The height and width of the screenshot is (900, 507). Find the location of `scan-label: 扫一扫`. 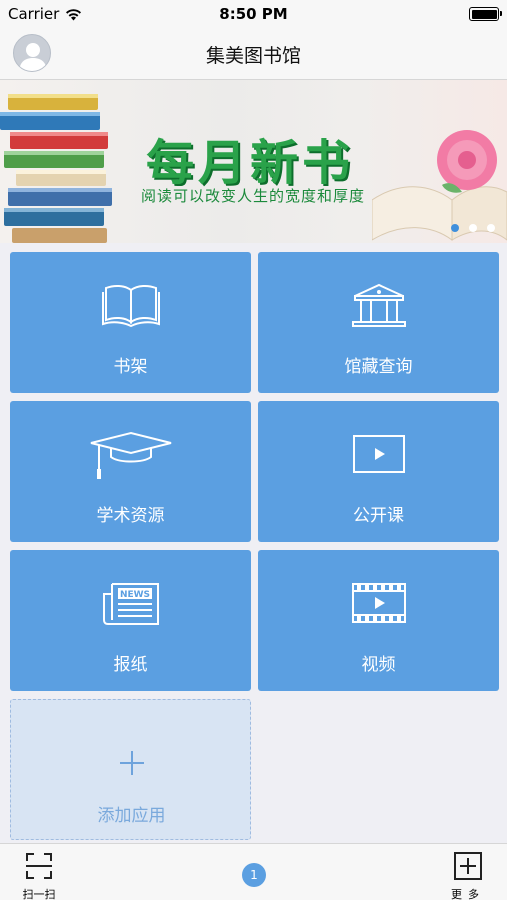

scan-label: 扫一扫 is located at coordinates (39, 894).